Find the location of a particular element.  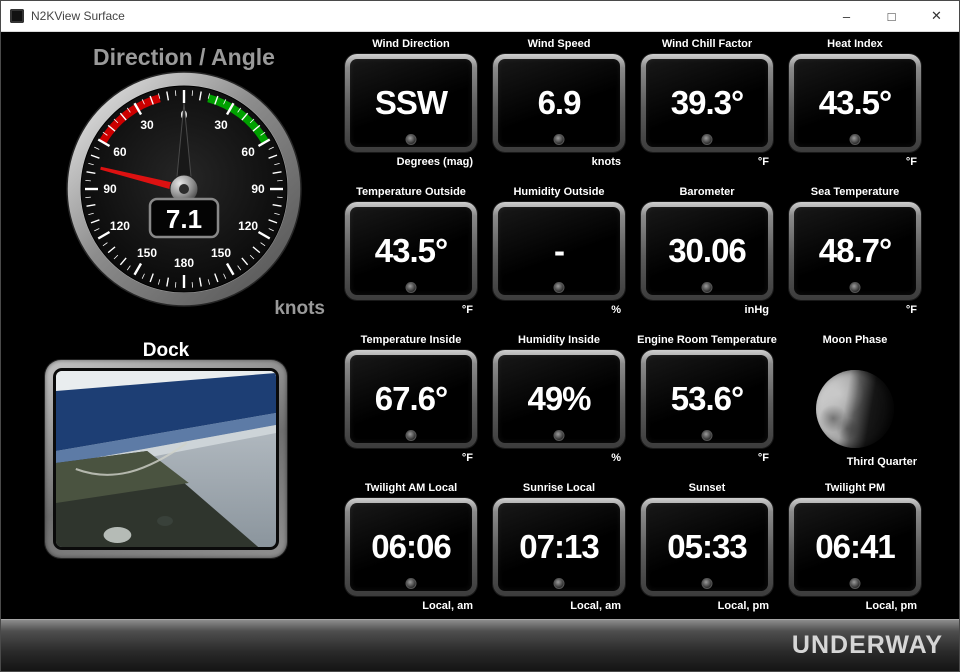

instrument-display: 49% is located at coordinates (559, 399).